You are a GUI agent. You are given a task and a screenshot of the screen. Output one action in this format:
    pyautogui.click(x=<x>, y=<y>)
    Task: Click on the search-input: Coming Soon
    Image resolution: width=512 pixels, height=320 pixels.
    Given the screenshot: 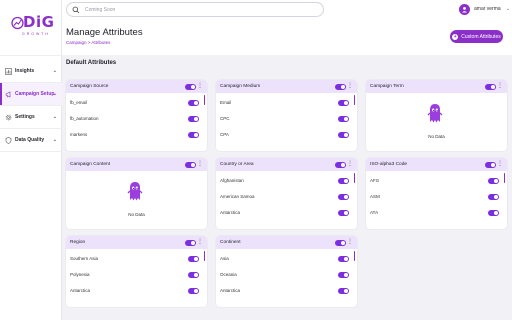 What is the action you would take?
    pyautogui.click(x=195, y=9)
    